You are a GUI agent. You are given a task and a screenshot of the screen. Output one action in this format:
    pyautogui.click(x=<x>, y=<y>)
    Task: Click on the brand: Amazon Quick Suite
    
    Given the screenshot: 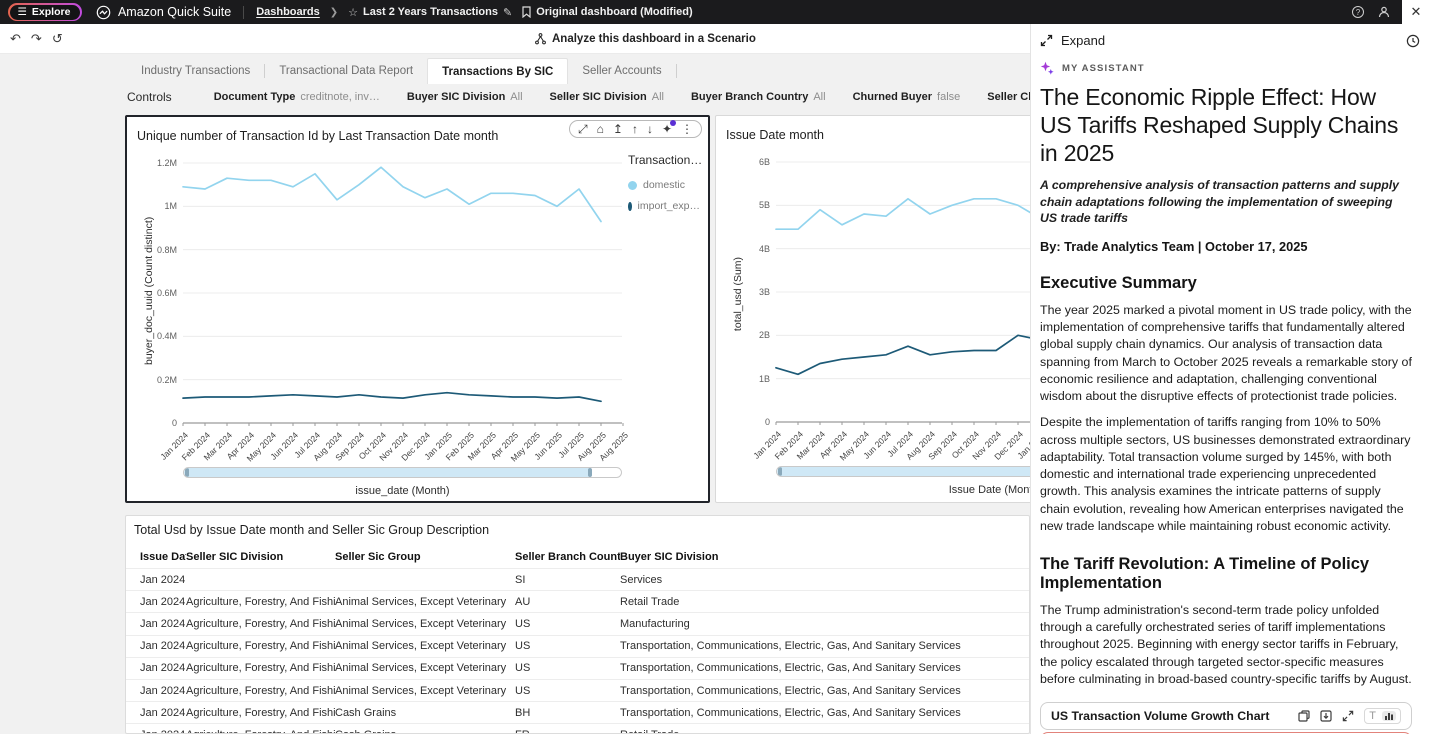 What is the action you would take?
    pyautogui.click(x=163, y=12)
    